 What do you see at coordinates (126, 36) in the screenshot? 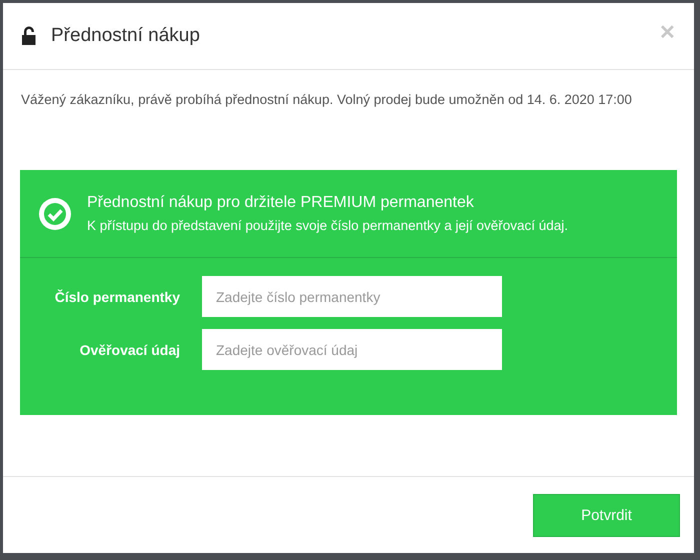
I see `dialog-title: Přednostní nákup` at bounding box center [126, 36].